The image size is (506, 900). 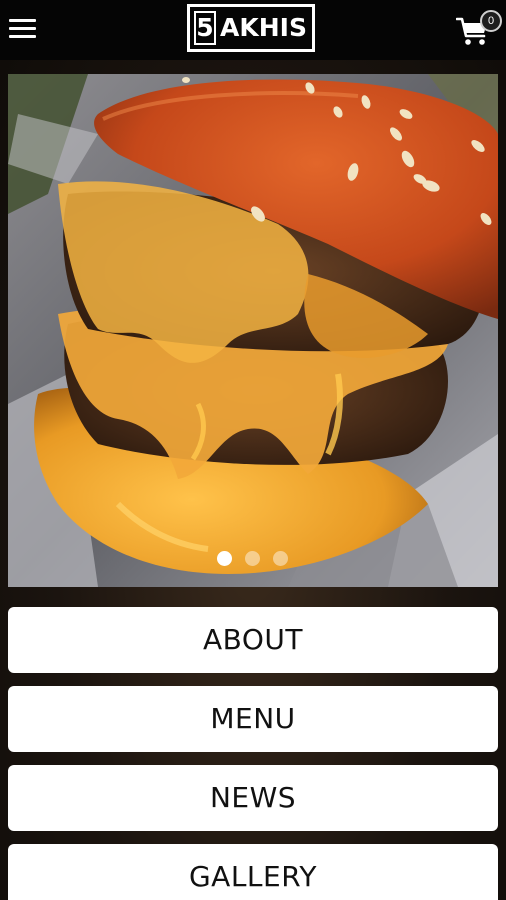 I want to click on gallery-button: GALLERY, so click(x=253, y=872).